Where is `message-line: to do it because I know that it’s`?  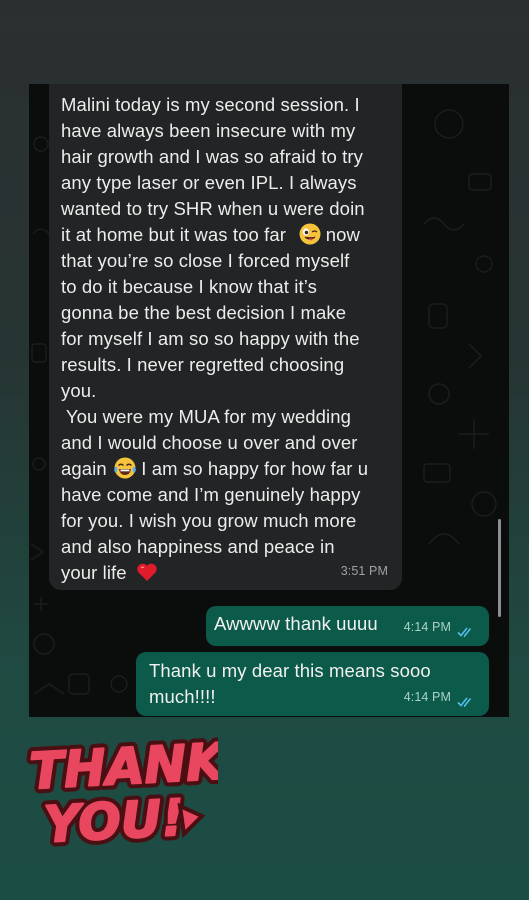 message-line: to do it because I know that it’s is located at coordinates (189, 286).